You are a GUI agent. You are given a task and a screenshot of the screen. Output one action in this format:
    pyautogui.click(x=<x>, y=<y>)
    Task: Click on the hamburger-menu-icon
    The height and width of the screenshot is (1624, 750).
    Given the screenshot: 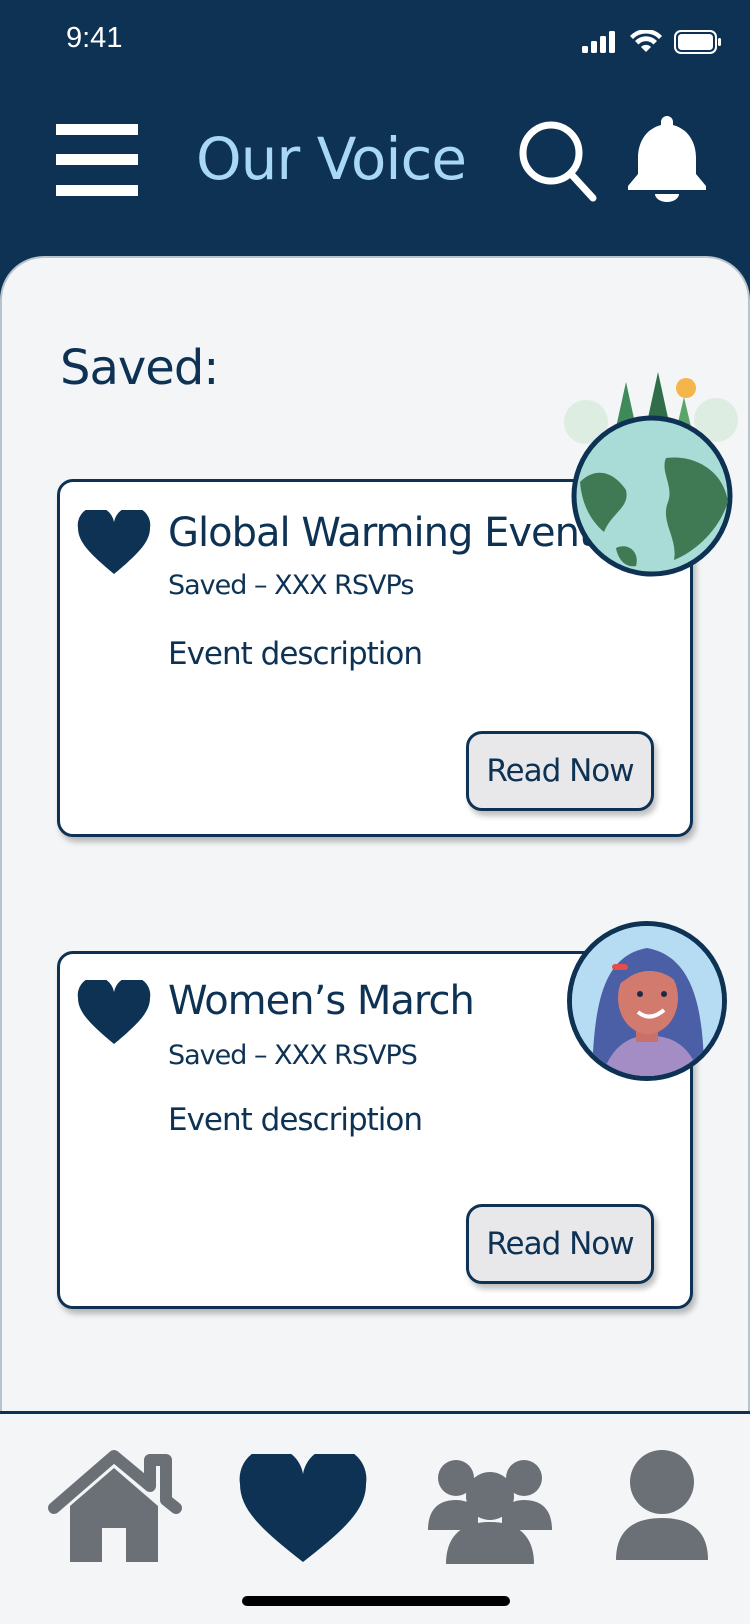 What is the action you would take?
    pyautogui.click(x=97, y=160)
    